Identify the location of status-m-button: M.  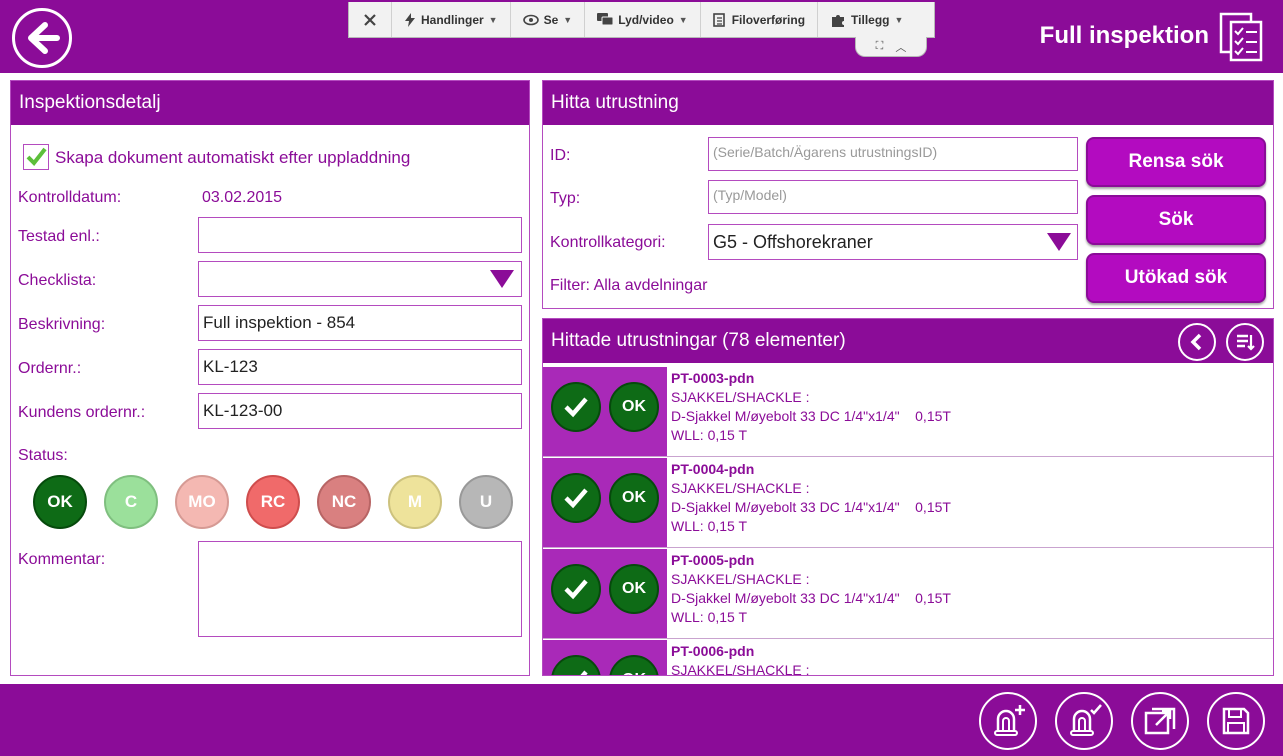
(415, 502).